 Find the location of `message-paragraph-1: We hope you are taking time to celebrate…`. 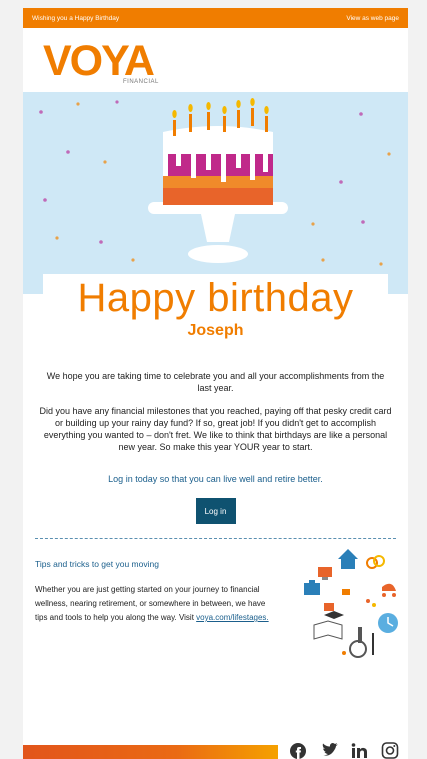

message-paragraph-1: We hope you are taking time to celebrate… is located at coordinates (215, 382).